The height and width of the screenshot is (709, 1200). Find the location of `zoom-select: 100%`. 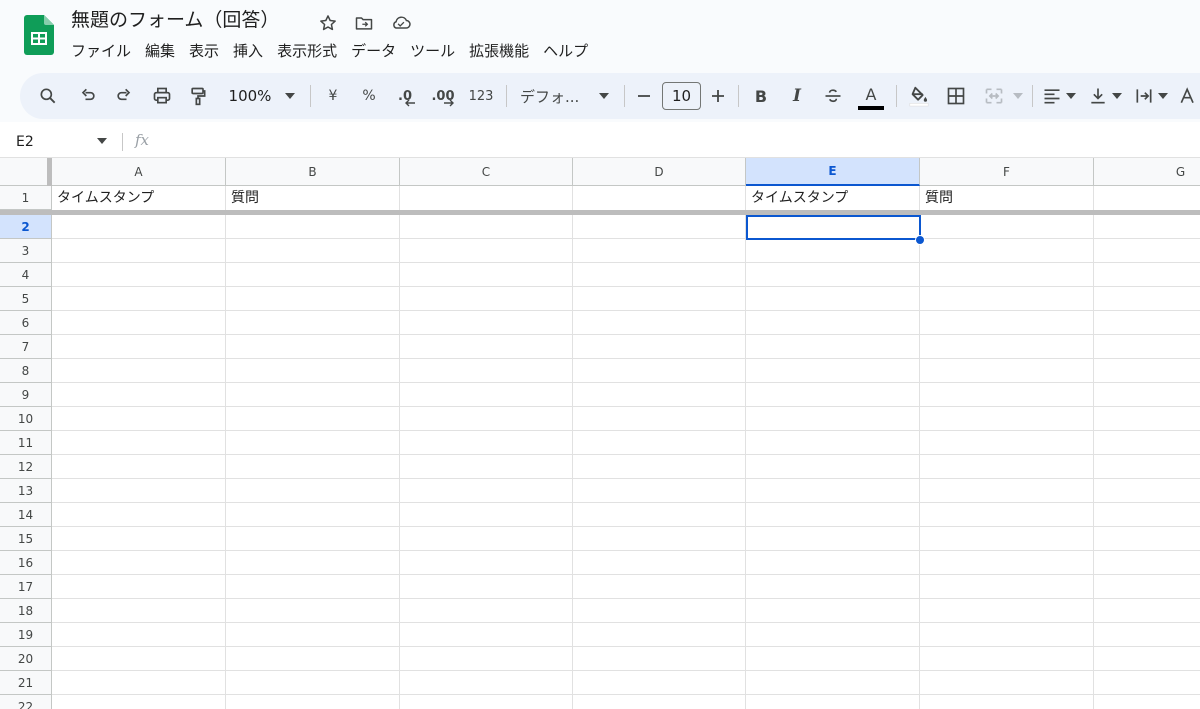

zoom-select: 100% is located at coordinates (250, 96).